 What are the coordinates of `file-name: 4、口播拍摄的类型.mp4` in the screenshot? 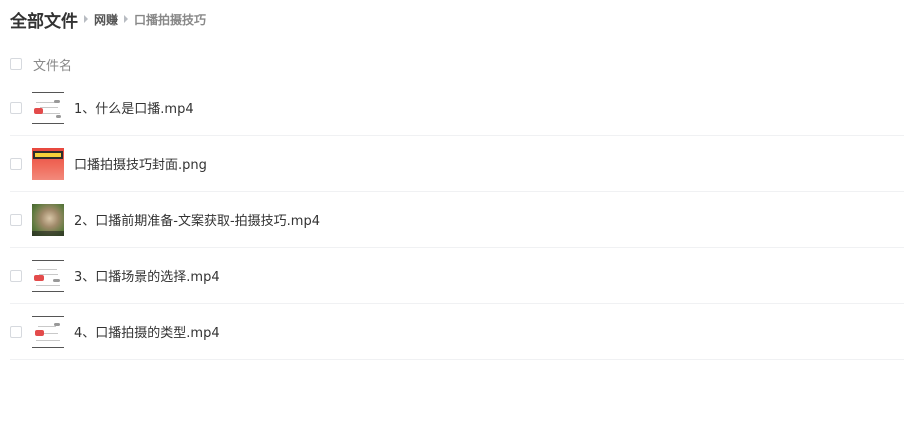 It's located at (147, 331).